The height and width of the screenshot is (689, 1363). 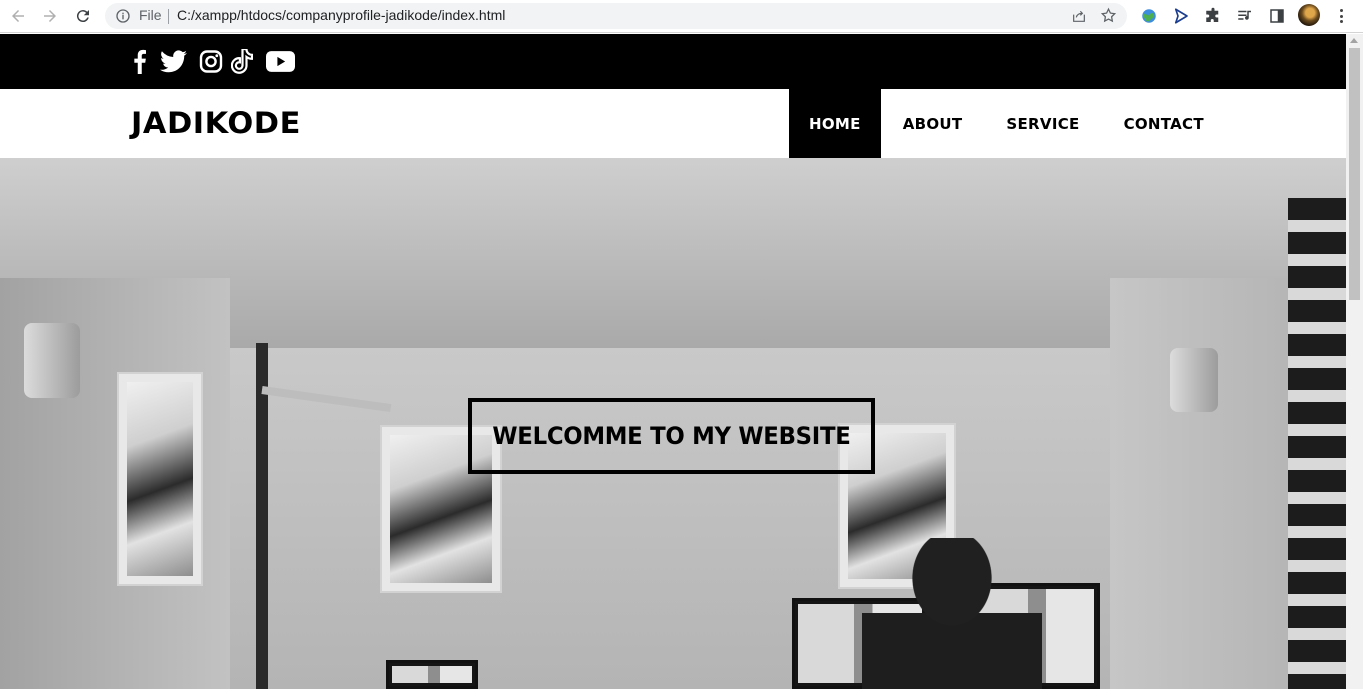 What do you see at coordinates (242, 61) in the screenshot?
I see `tiktok-icon` at bounding box center [242, 61].